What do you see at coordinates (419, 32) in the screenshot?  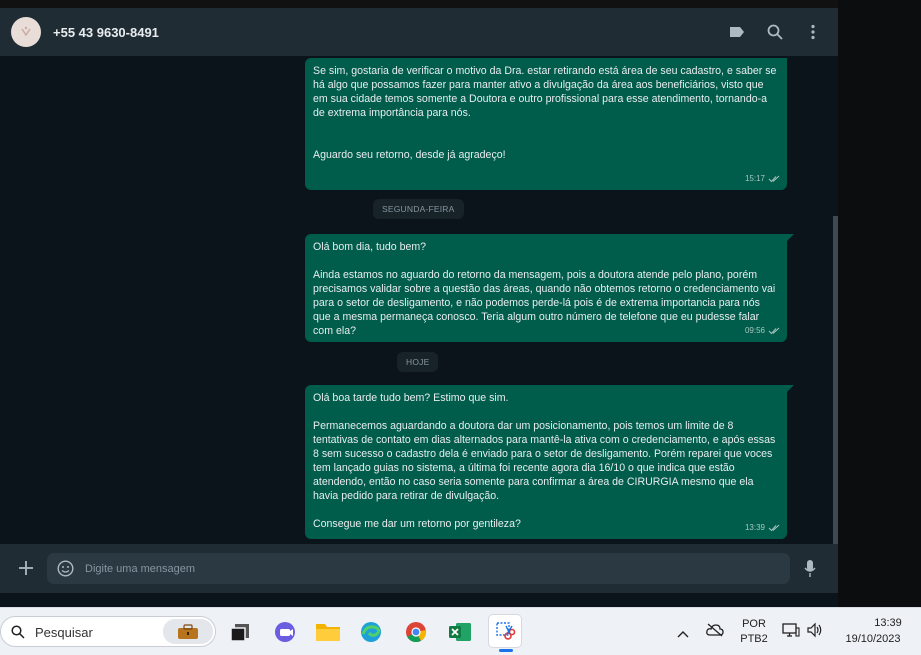 I see `chat-header: +55 43 9630-8491` at bounding box center [419, 32].